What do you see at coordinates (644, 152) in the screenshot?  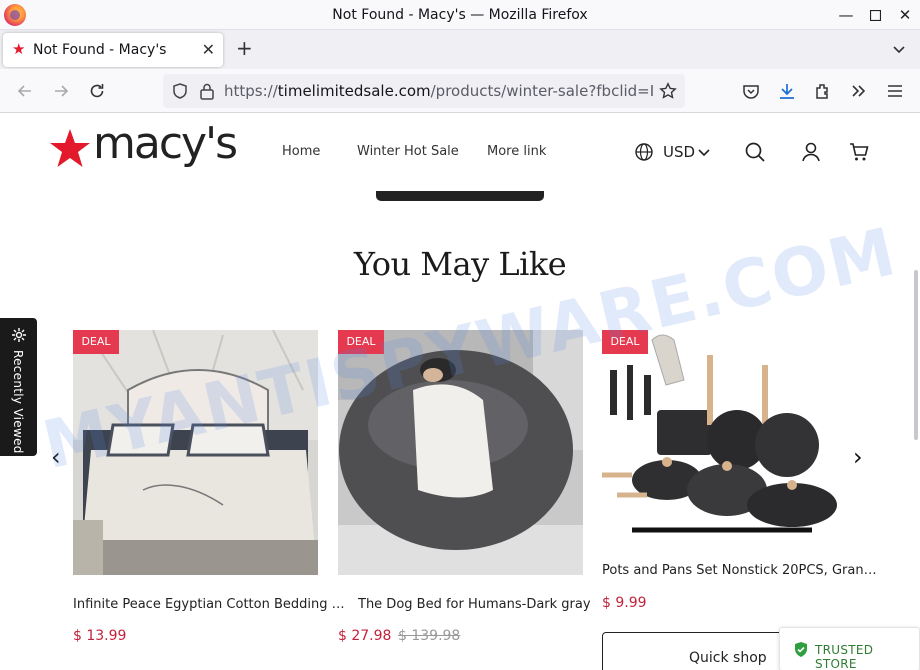 I see `globe-icon` at bounding box center [644, 152].